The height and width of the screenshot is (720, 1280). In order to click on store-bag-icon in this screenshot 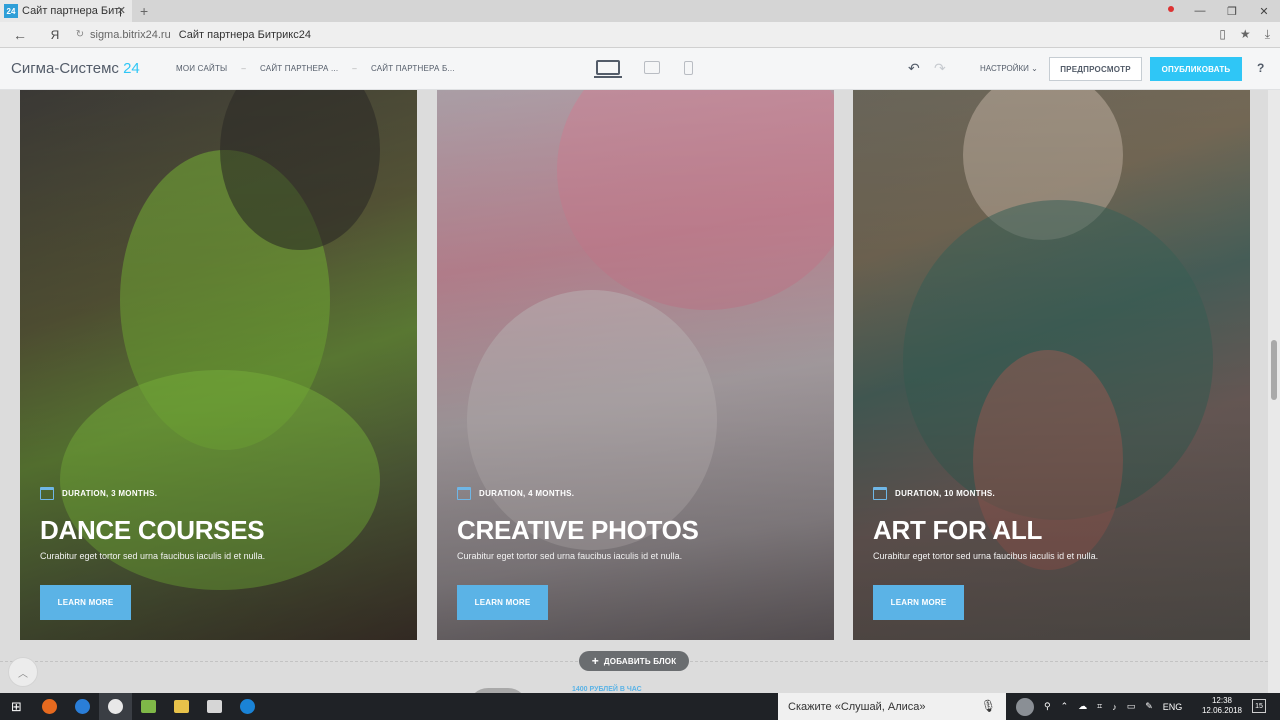, I will do `click(214, 706)`.